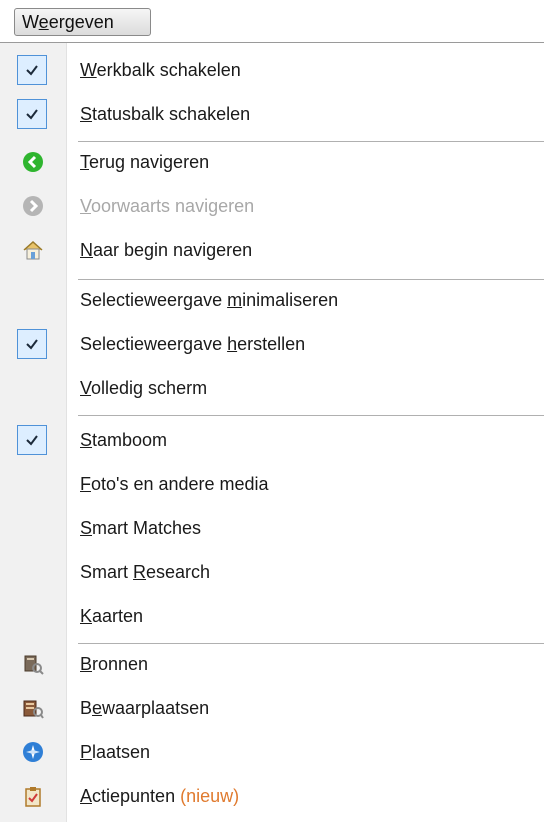  Describe the element at coordinates (121, 752) in the screenshot. I see `menu-item-text-part: laatsen` at that location.